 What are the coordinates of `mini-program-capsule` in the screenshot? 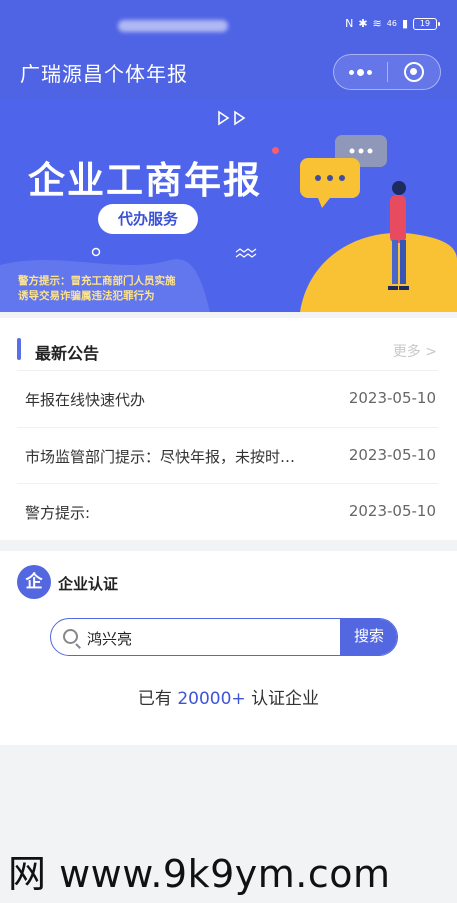 It's located at (387, 72).